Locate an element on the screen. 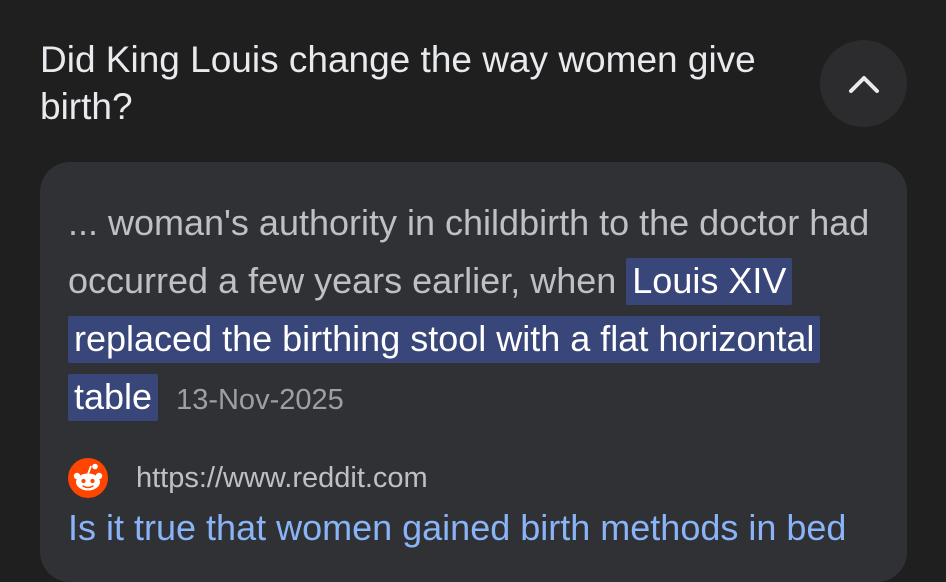 Image resolution: width=946 pixels, height=582 pixels. chevron-up-icon is located at coordinates (863, 84).